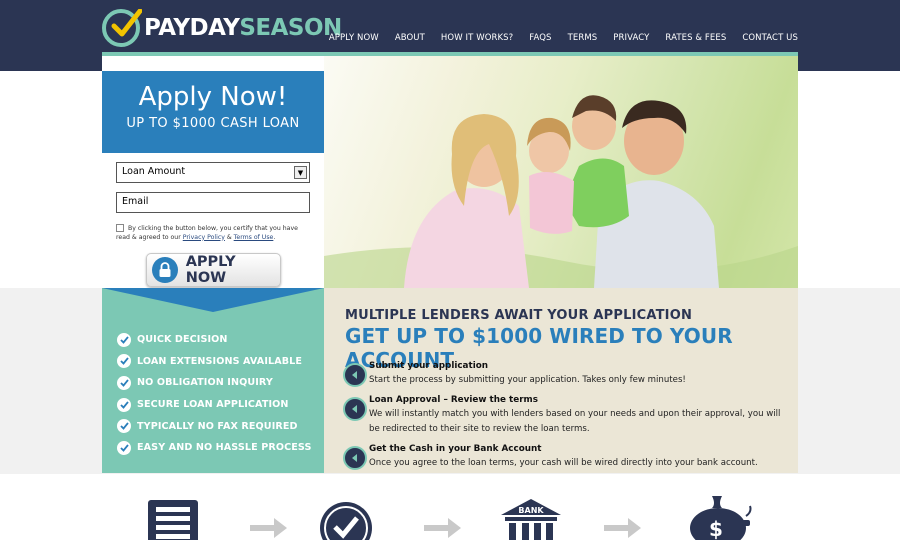 Image resolution: width=900 pixels, height=540 pixels. Describe the element at coordinates (220, 361) in the screenshot. I see `benefit-label: LOAN EXTENSIONS AVAILABLE` at that location.